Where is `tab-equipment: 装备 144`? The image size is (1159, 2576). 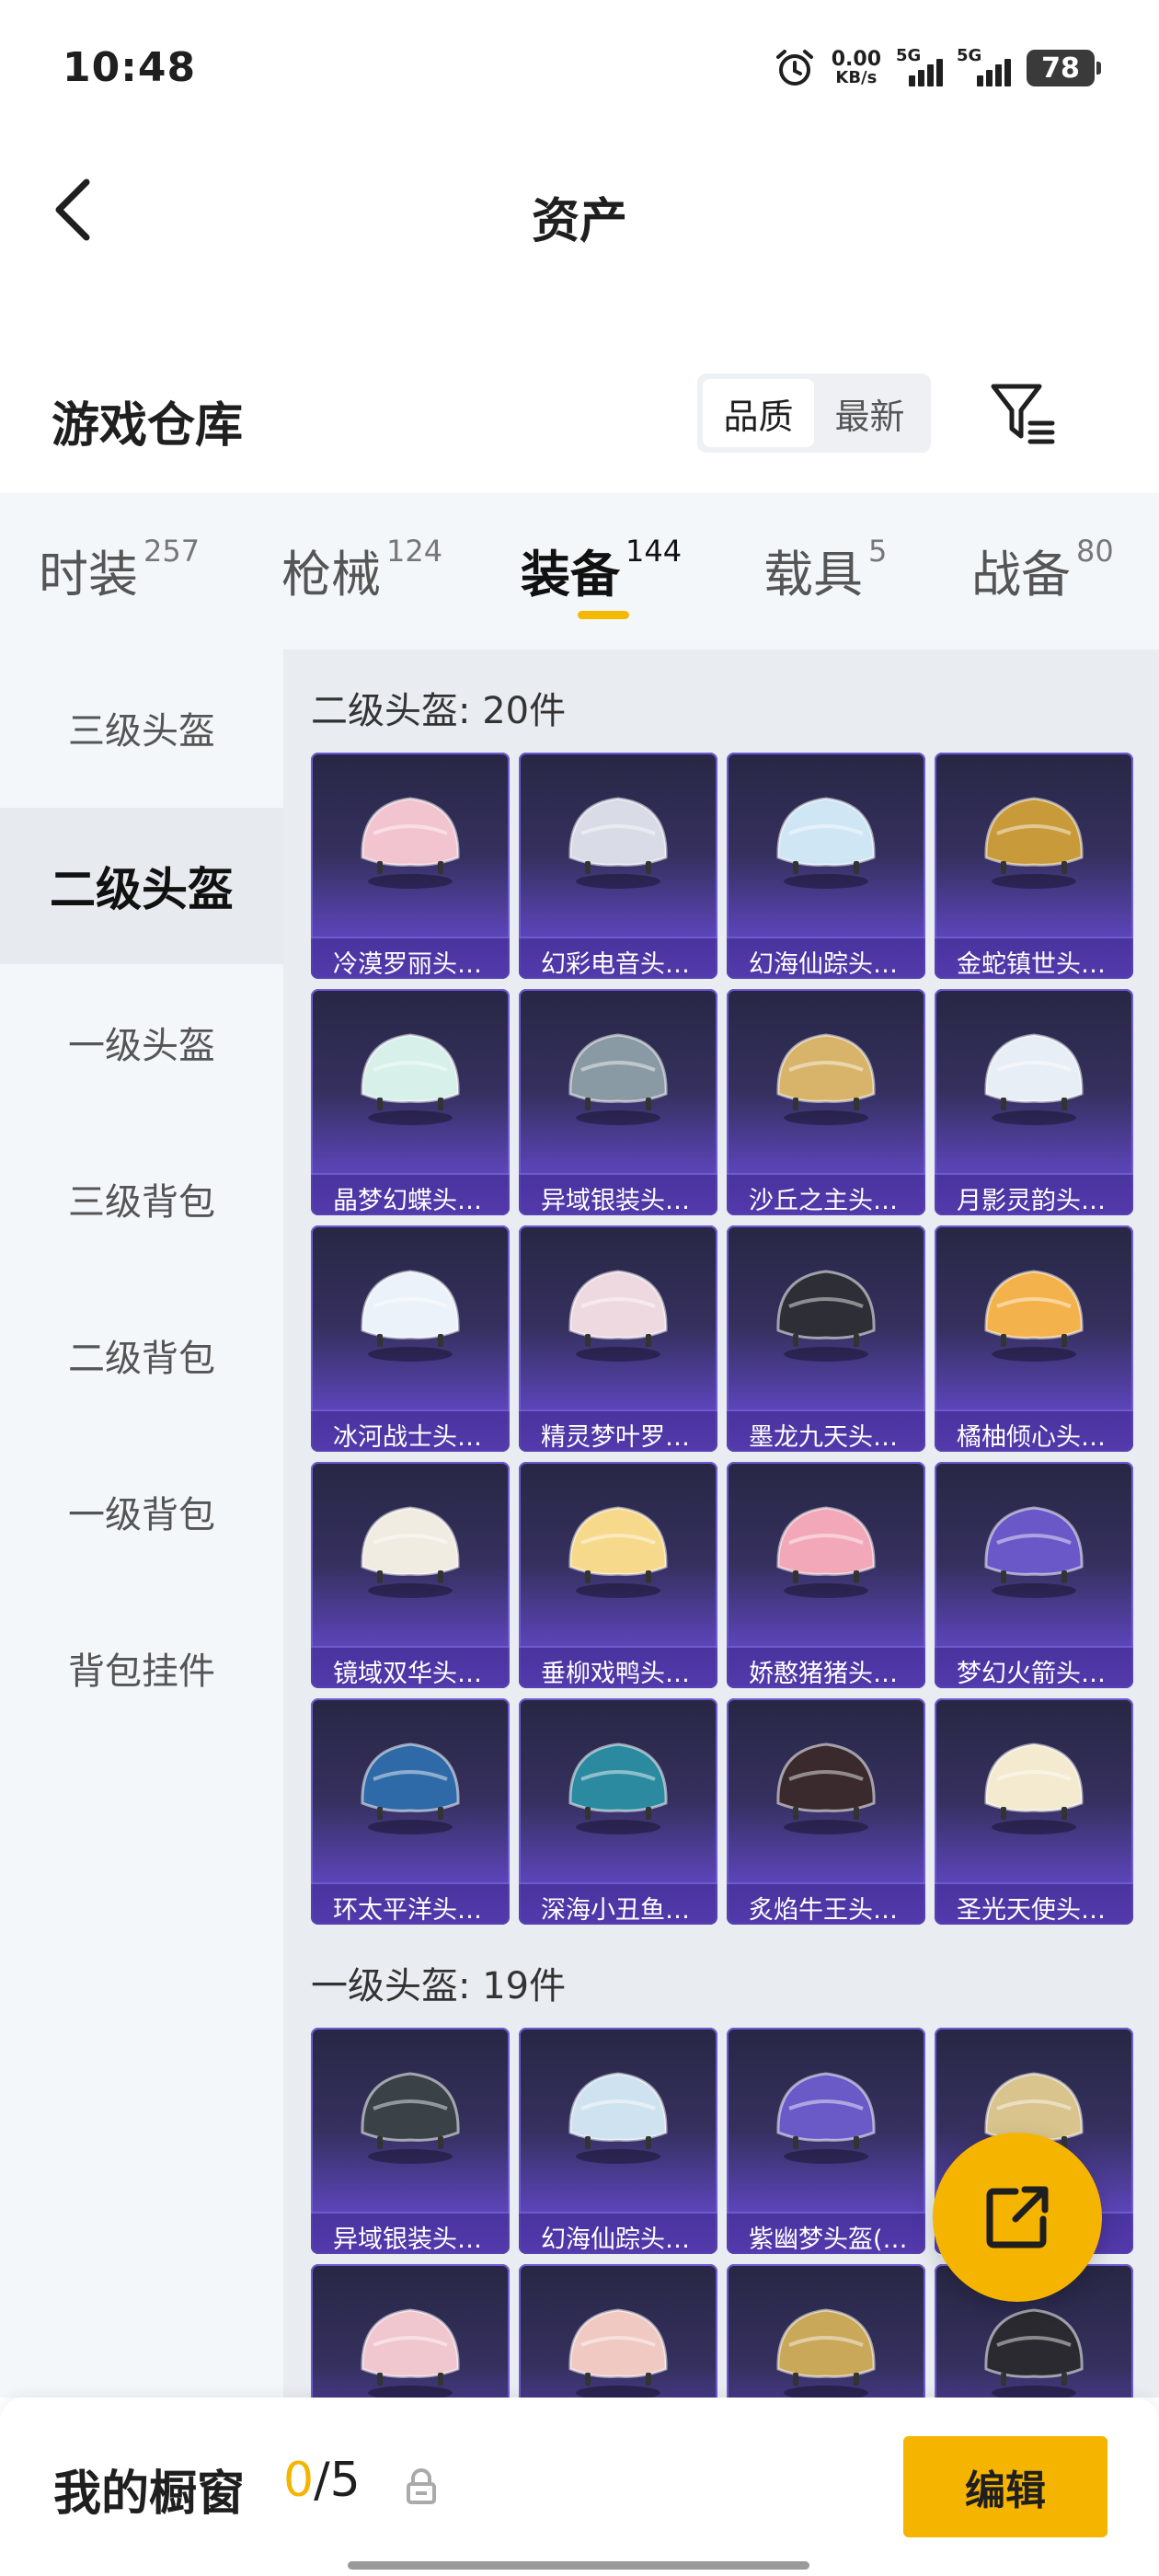 tab-equipment: 装备 144 is located at coordinates (601, 570).